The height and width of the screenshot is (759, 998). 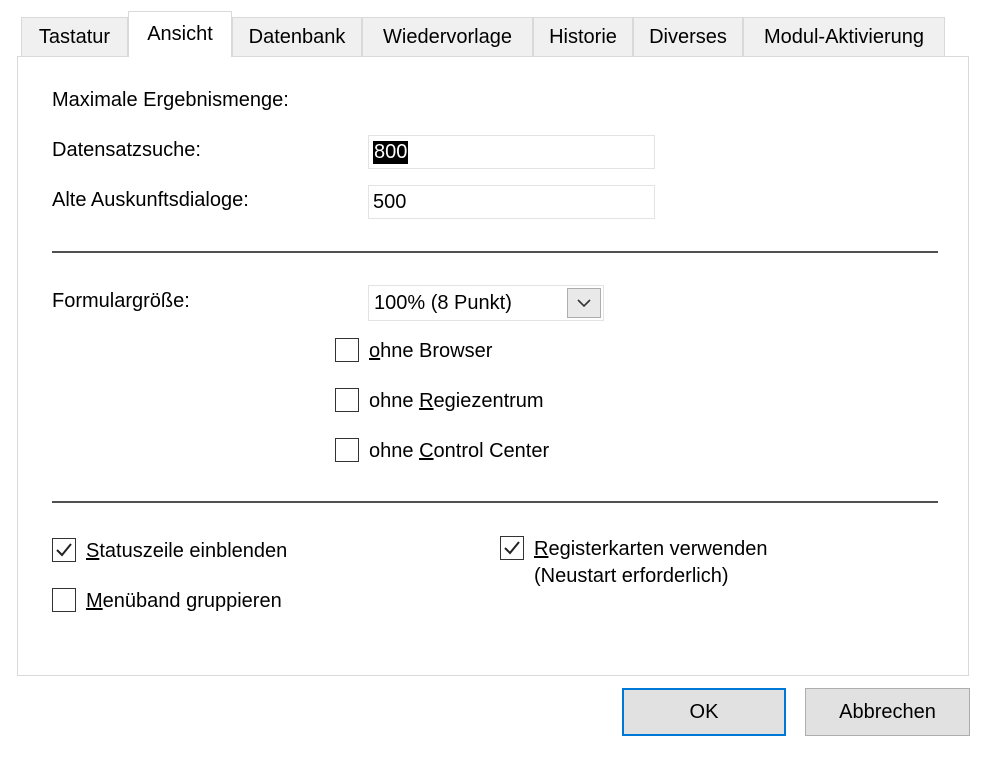 I want to click on no-browser-checkbox, so click(x=347, y=350).